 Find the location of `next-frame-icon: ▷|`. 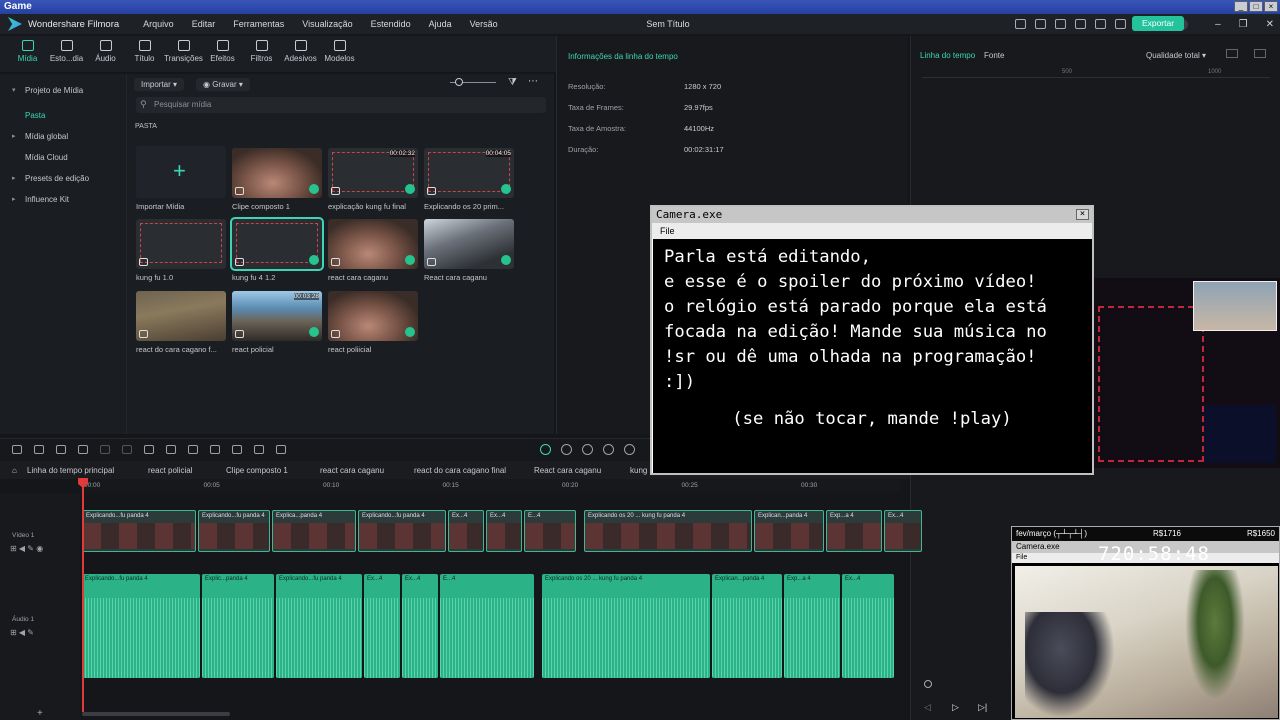

next-frame-icon: ▷| is located at coordinates (982, 707).